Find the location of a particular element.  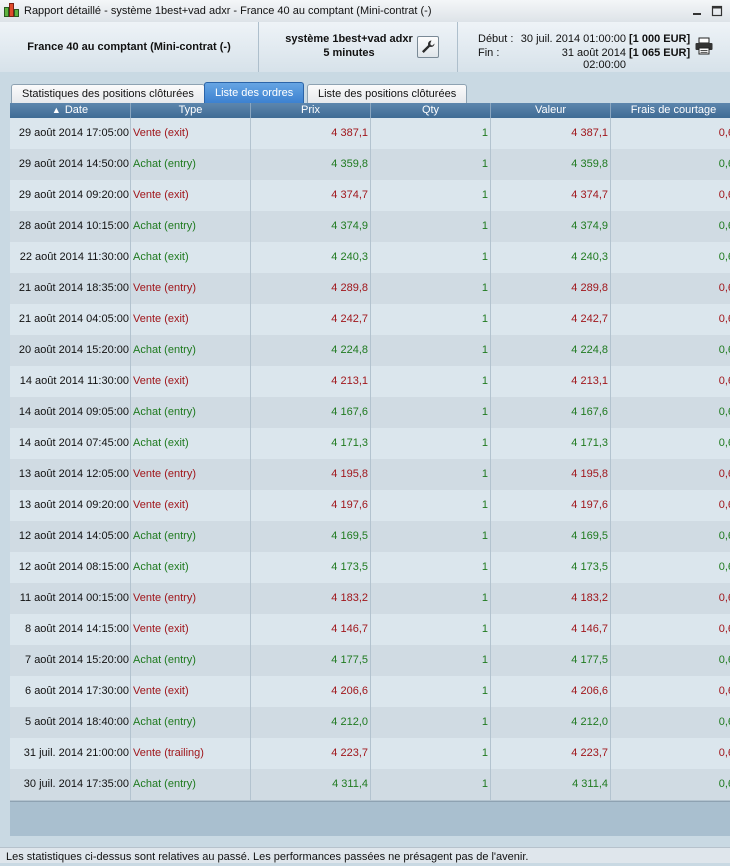

column-header-type: Type is located at coordinates (191, 110).